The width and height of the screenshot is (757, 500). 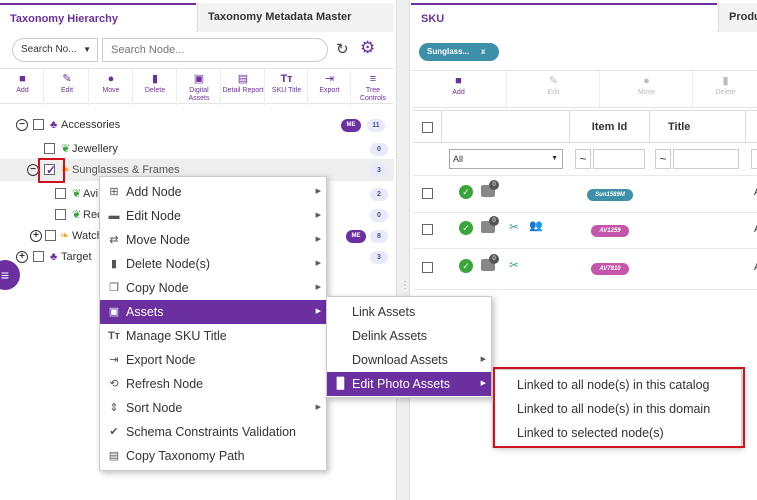 What do you see at coordinates (213, 216) in the screenshot?
I see `menu-item-edit-node: ▬ Edit Node ▶` at bounding box center [213, 216].